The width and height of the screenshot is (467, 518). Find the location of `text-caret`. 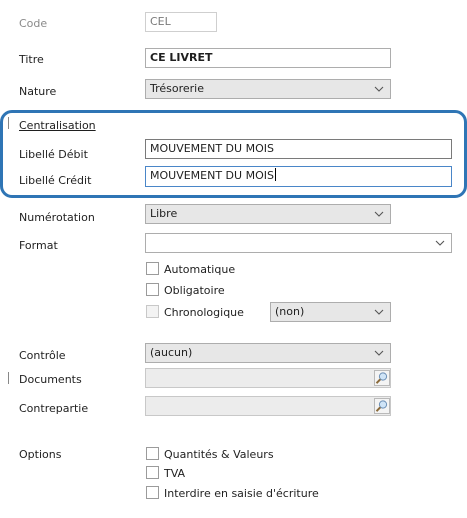

text-caret is located at coordinates (275, 174).